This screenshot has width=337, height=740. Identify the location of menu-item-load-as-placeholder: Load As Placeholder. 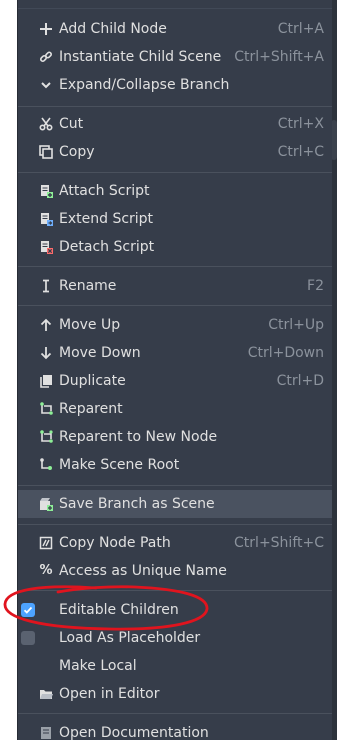
(175, 638).